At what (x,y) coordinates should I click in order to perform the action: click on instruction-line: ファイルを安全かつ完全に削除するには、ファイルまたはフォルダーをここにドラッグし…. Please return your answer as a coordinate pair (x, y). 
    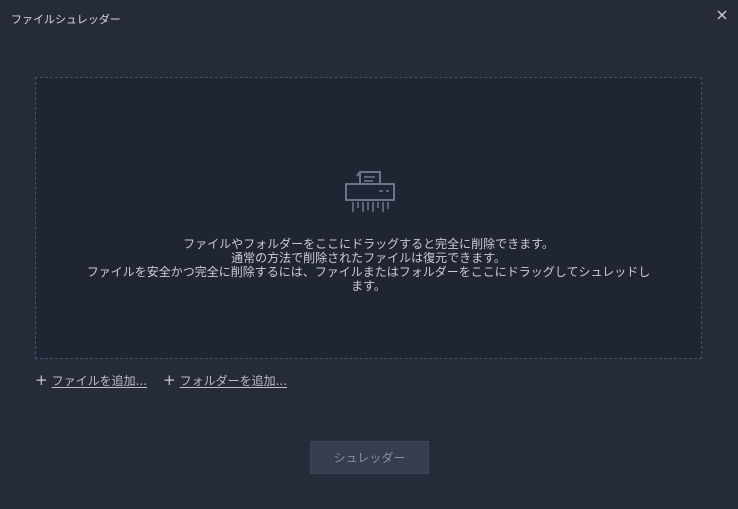
    Looking at the image, I should click on (368, 272).